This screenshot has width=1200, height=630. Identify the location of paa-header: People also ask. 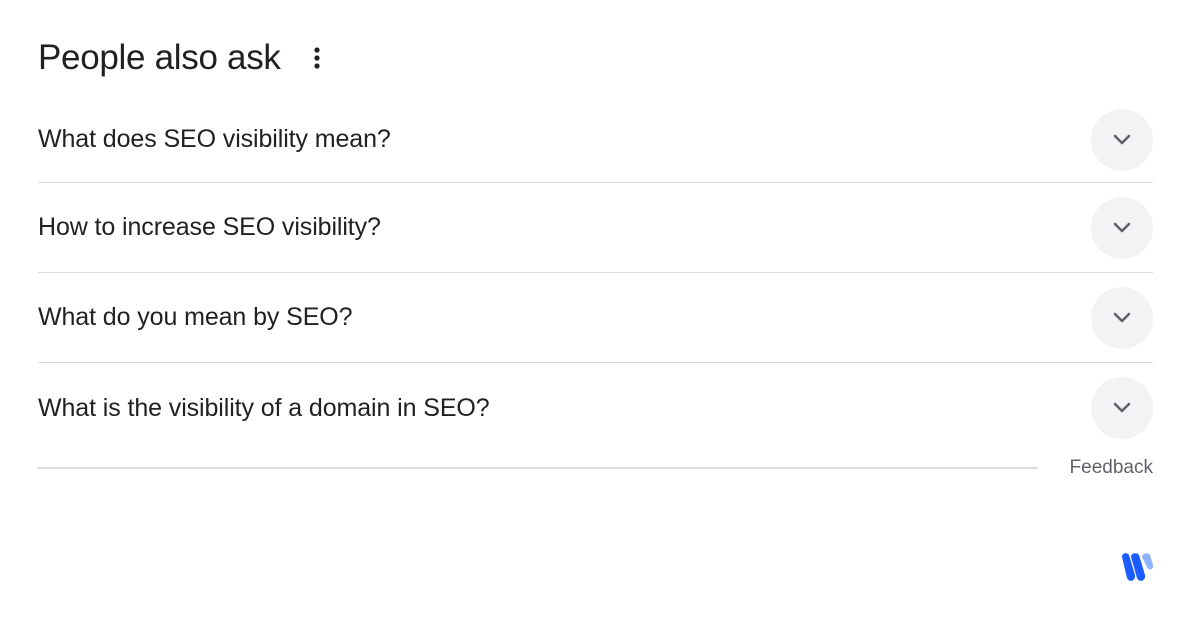
(595, 58).